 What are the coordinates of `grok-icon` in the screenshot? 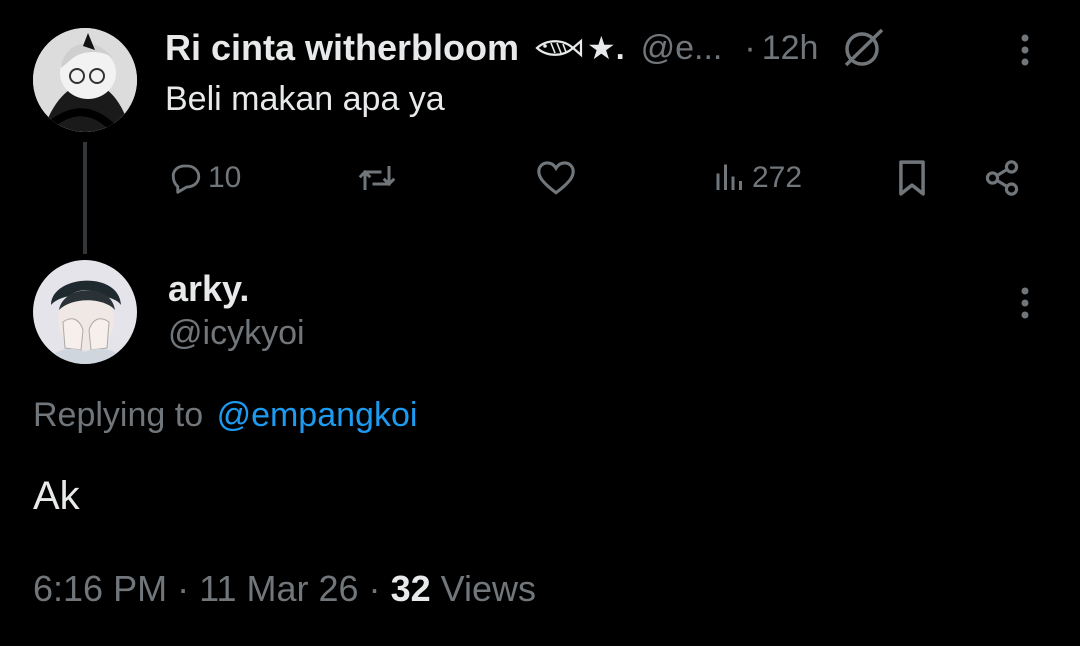 It's located at (863, 48).